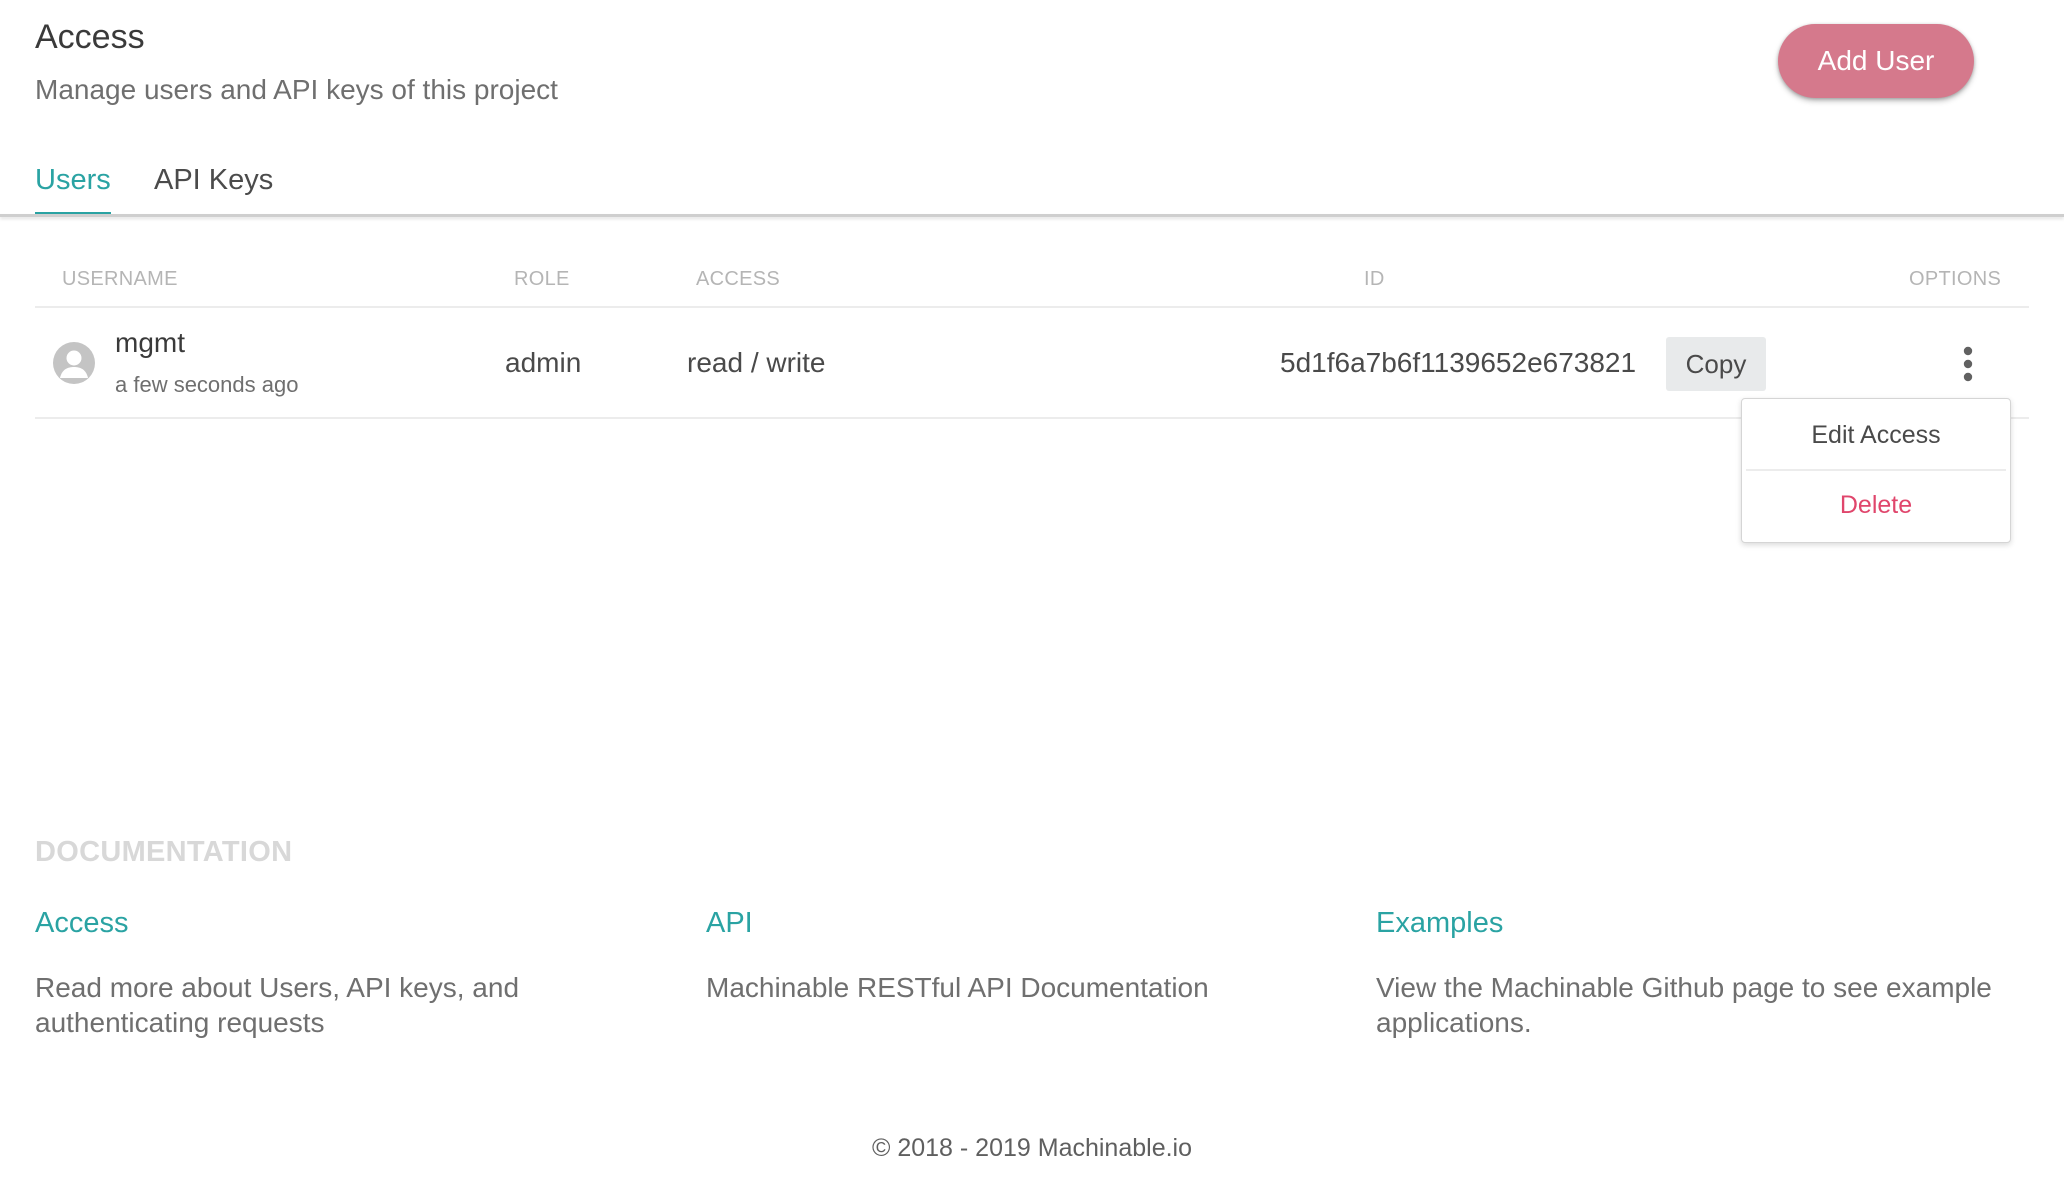 Image resolution: width=2064 pixels, height=1194 pixels. I want to click on options-dropdown-menu: Edit Access Delete, so click(1876, 470).